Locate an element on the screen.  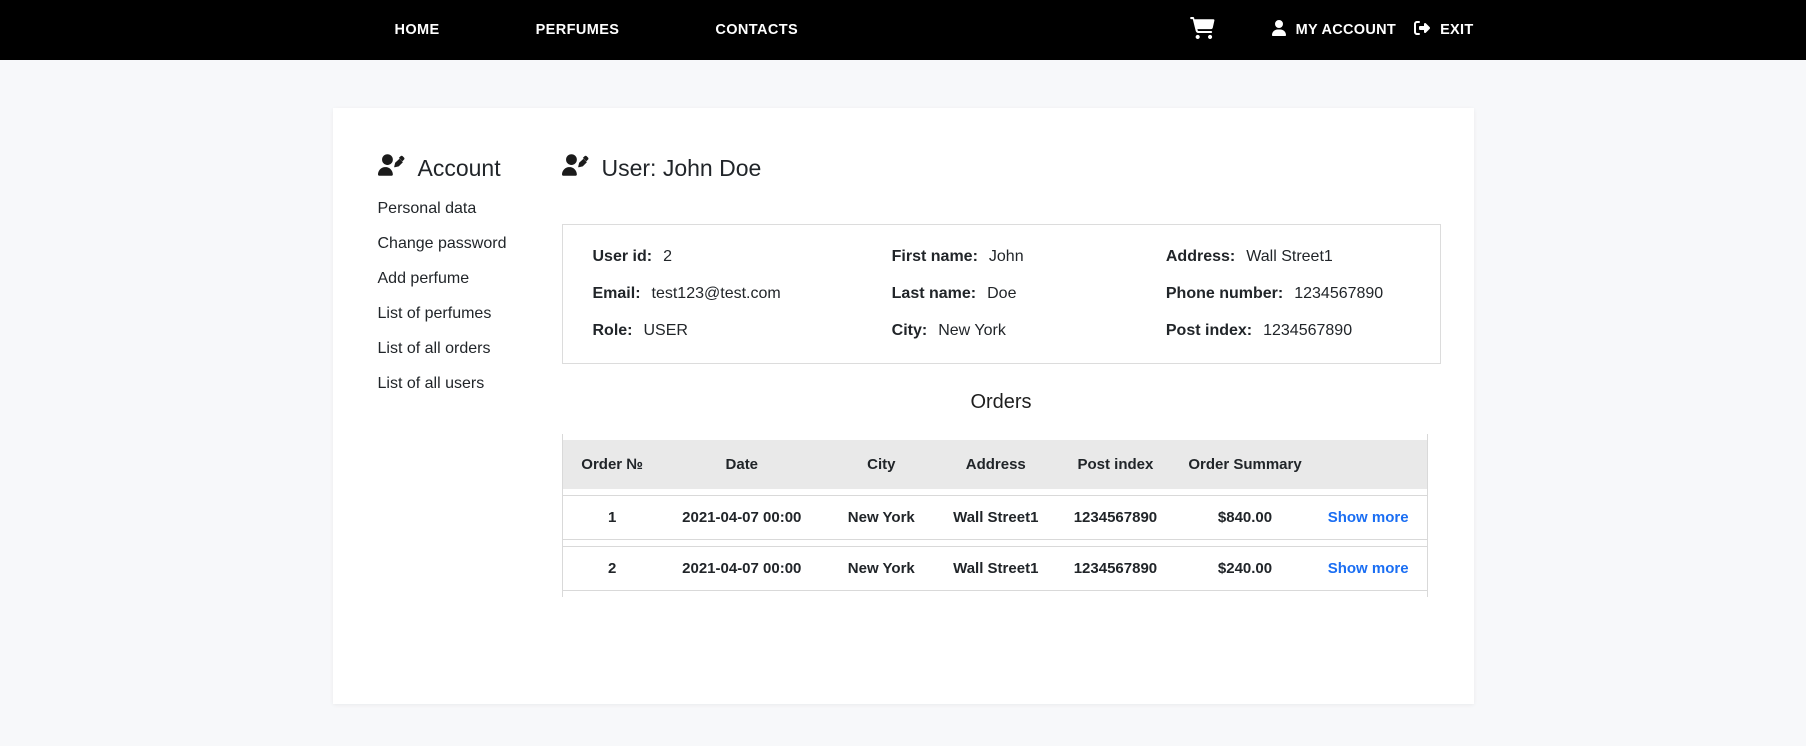
sidebar-item-list-of-all-users: List of all users is located at coordinates (470, 384).